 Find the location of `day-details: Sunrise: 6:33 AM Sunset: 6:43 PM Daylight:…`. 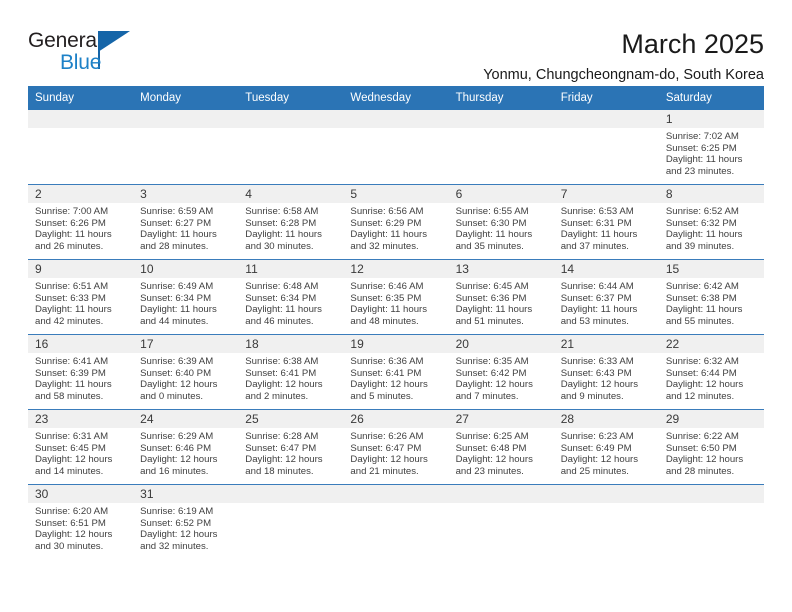

day-details: Sunrise: 6:33 AM Sunset: 6:43 PM Daylight:… is located at coordinates (606, 377).